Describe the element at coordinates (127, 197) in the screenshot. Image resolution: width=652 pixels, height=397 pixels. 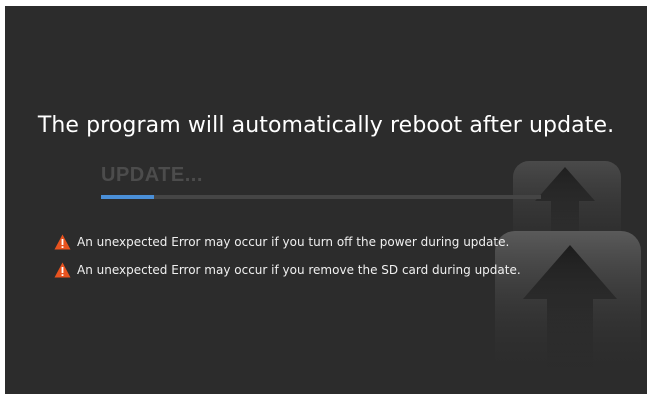
I see `update-progress-fill` at that location.